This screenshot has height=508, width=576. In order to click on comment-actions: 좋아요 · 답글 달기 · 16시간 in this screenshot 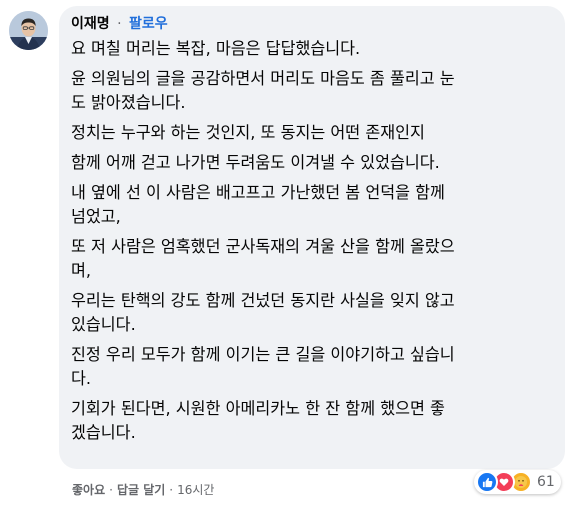, I will do `click(143, 490)`.